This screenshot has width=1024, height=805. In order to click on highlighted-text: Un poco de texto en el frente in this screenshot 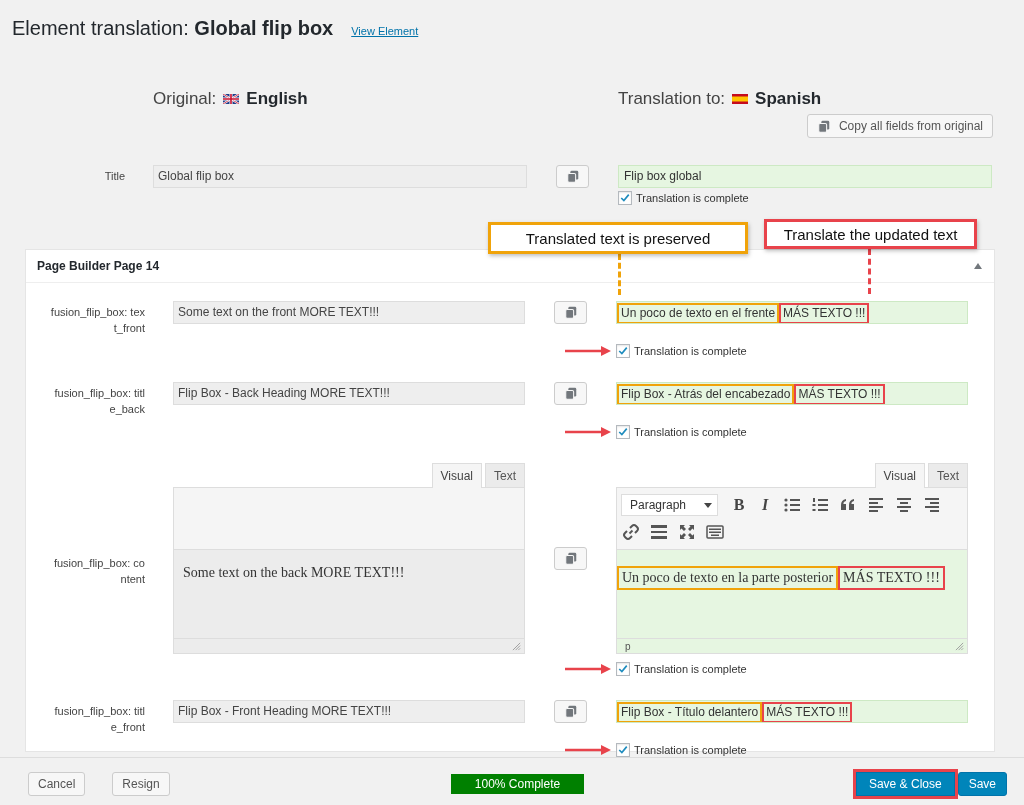, I will do `click(698, 313)`.